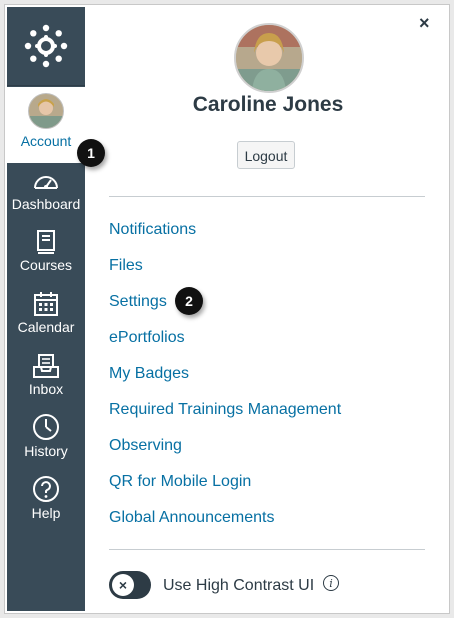 Image resolution: width=454 pixels, height=618 pixels. Describe the element at coordinates (138, 302) in the screenshot. I see `link-settings: Settings` at that location.